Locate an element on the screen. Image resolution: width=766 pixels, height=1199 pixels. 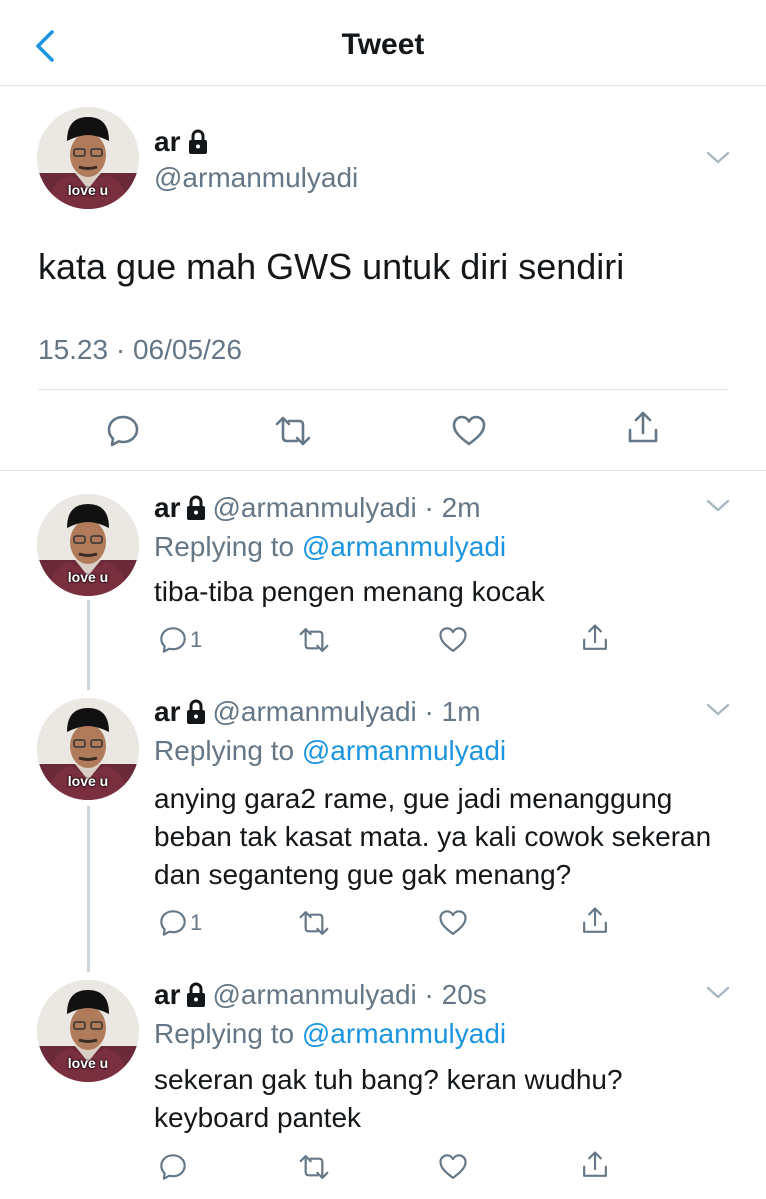
author-name: ar is located at coordinates (181, 142).